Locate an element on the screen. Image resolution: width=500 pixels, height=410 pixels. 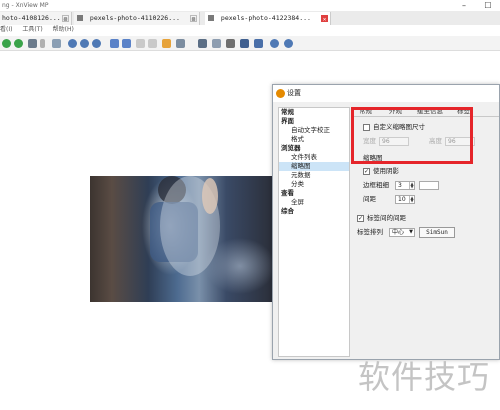
highlight-box is located at coordinates (412, 135).